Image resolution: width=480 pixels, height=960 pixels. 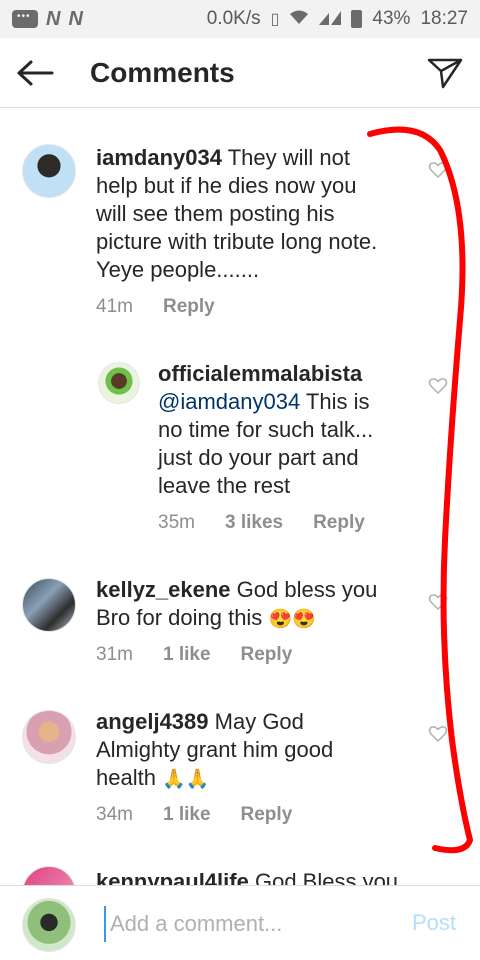 I want to click on comment-time: 41m, so click(x=114, y=306).